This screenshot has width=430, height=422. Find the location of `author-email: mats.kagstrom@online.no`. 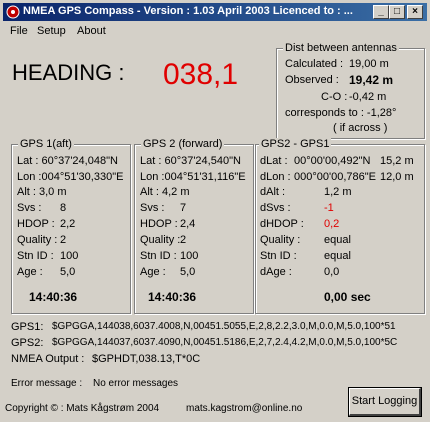

author-email: mats.kagstrom@online.no is located at coordinates (244, 408).